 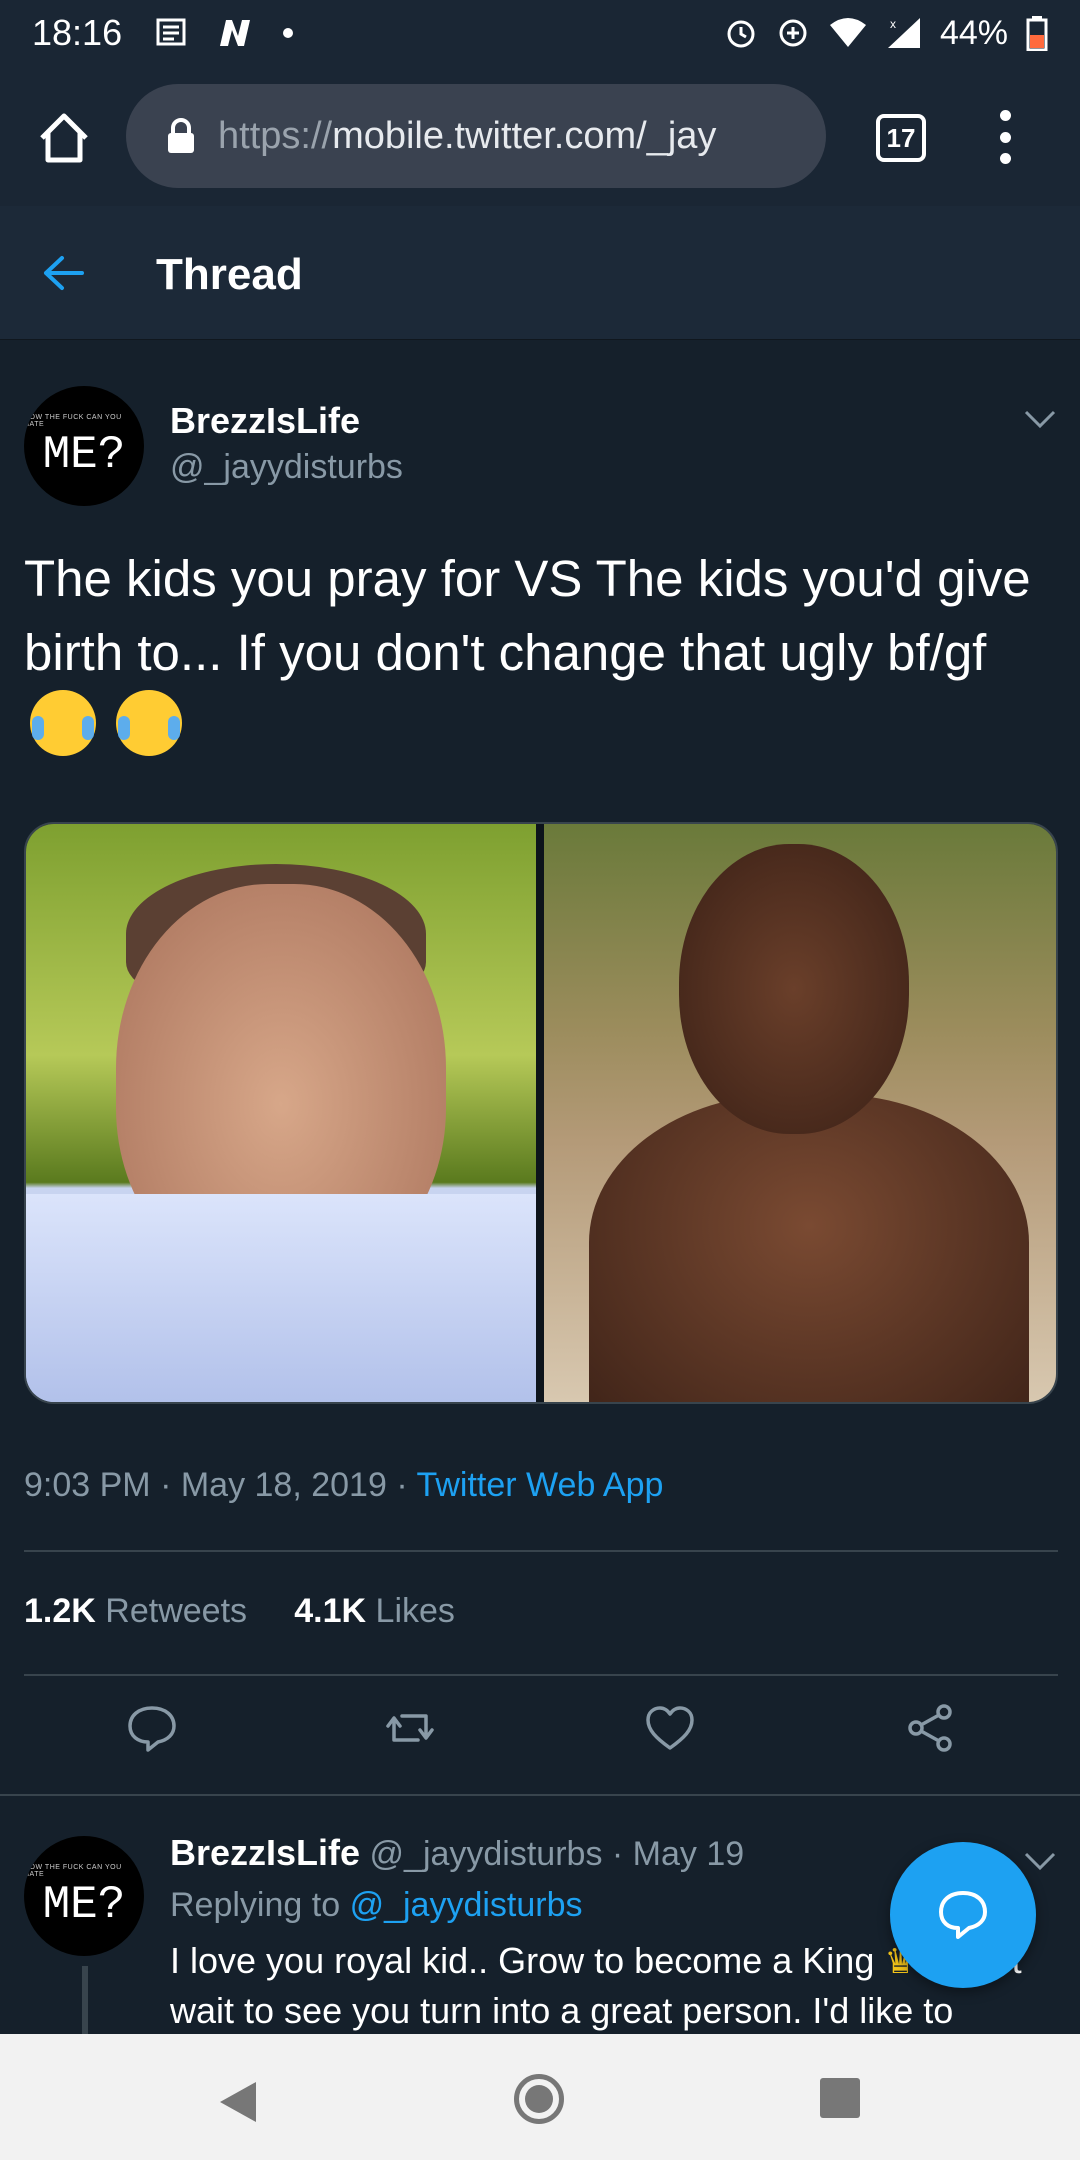 I want to click on author-handle: @_jayydisturbs, so click(x=286, y=467).